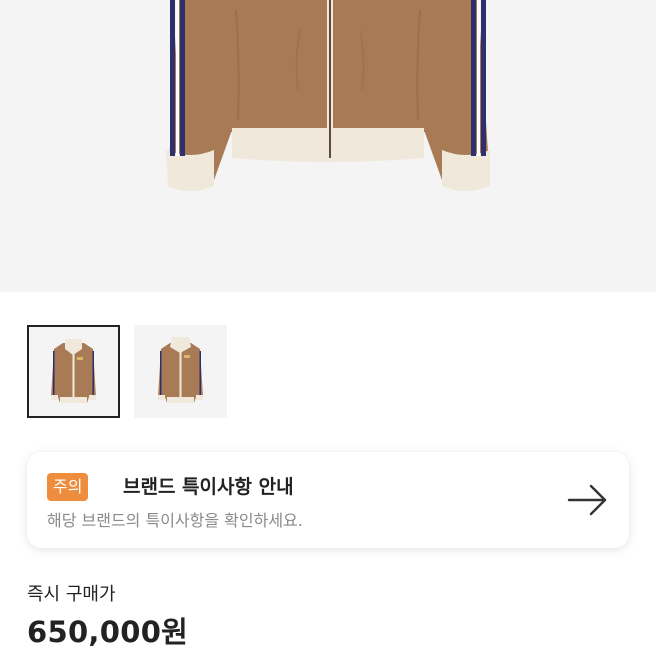 The width and height of the screenshot is (656, 656). Describe the element at coordinates (175, 520) in the screenshot. I see `notice-subtitle: 해당 브랜드의 특이사항을 확인하세요.` at that location.